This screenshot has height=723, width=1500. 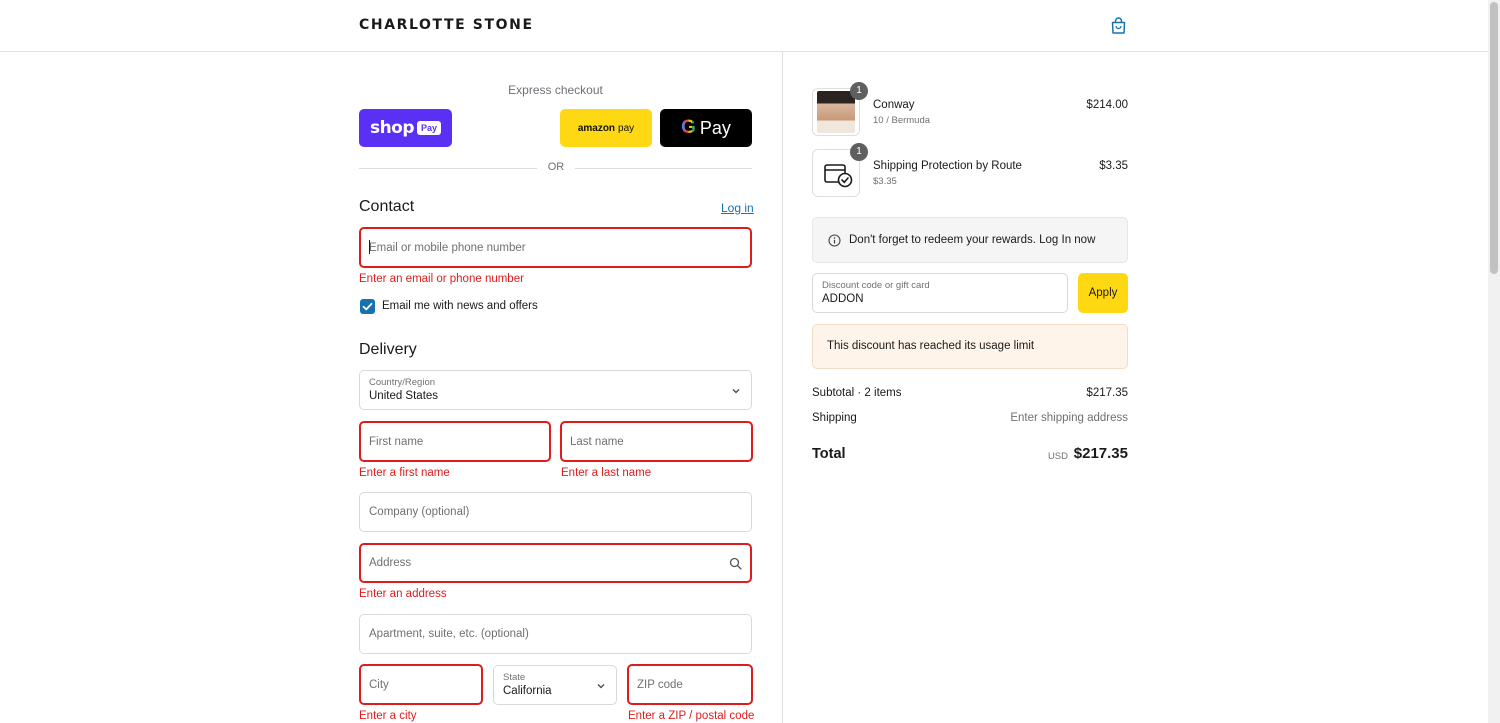 What do you see at coordinates (656, 441) in the screenshot?
I see `last-name-field: Last name` at bounding box center [656, 441].